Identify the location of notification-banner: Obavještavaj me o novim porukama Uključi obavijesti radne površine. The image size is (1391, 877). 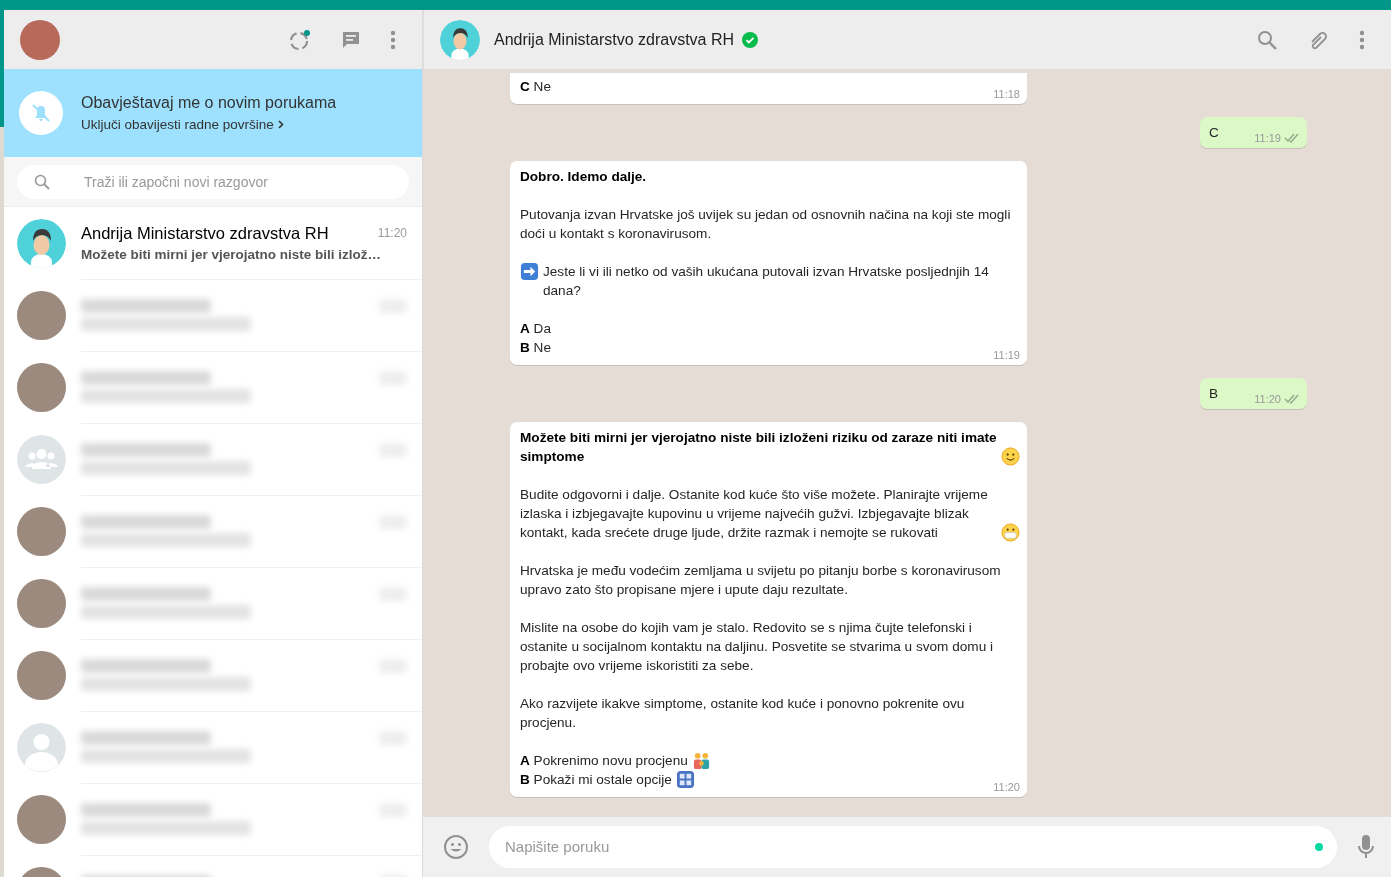
(213, 113).